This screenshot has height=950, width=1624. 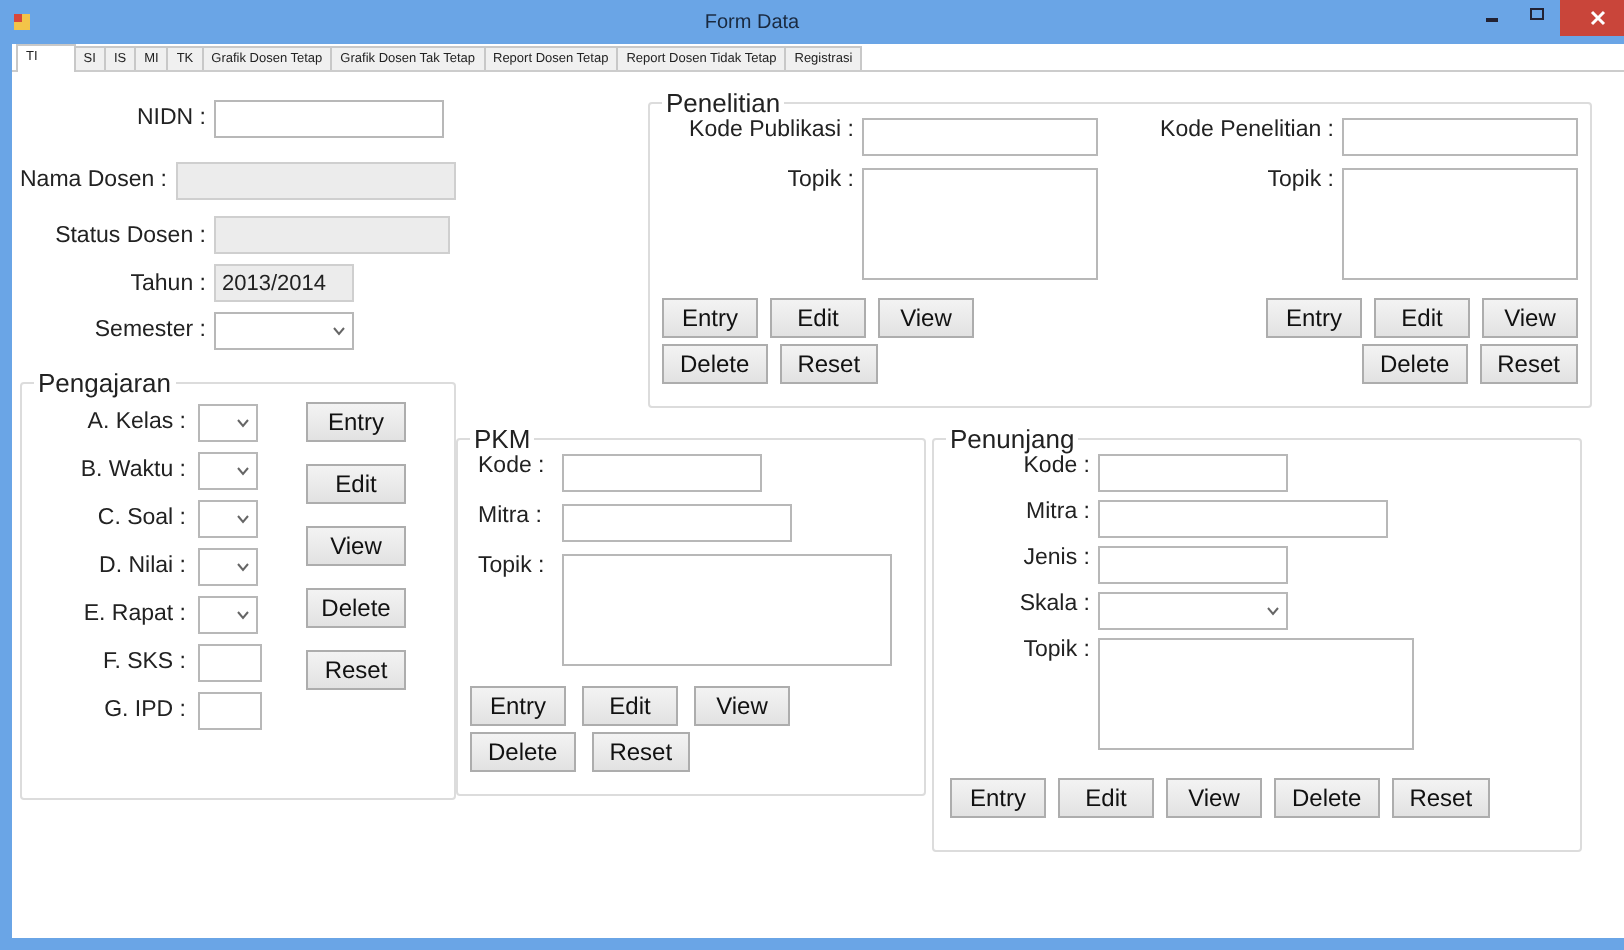 What do you see at coordinates (133, 614) in the screenshot?
I see `field-label: E. Rapat :` at bounding box center [133, 614].